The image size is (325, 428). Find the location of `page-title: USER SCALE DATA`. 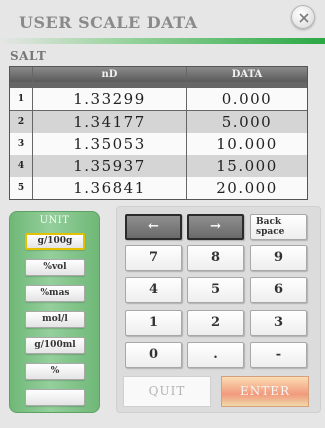

page-title: USER SCALE DATA is located at coordinates (108, 22).